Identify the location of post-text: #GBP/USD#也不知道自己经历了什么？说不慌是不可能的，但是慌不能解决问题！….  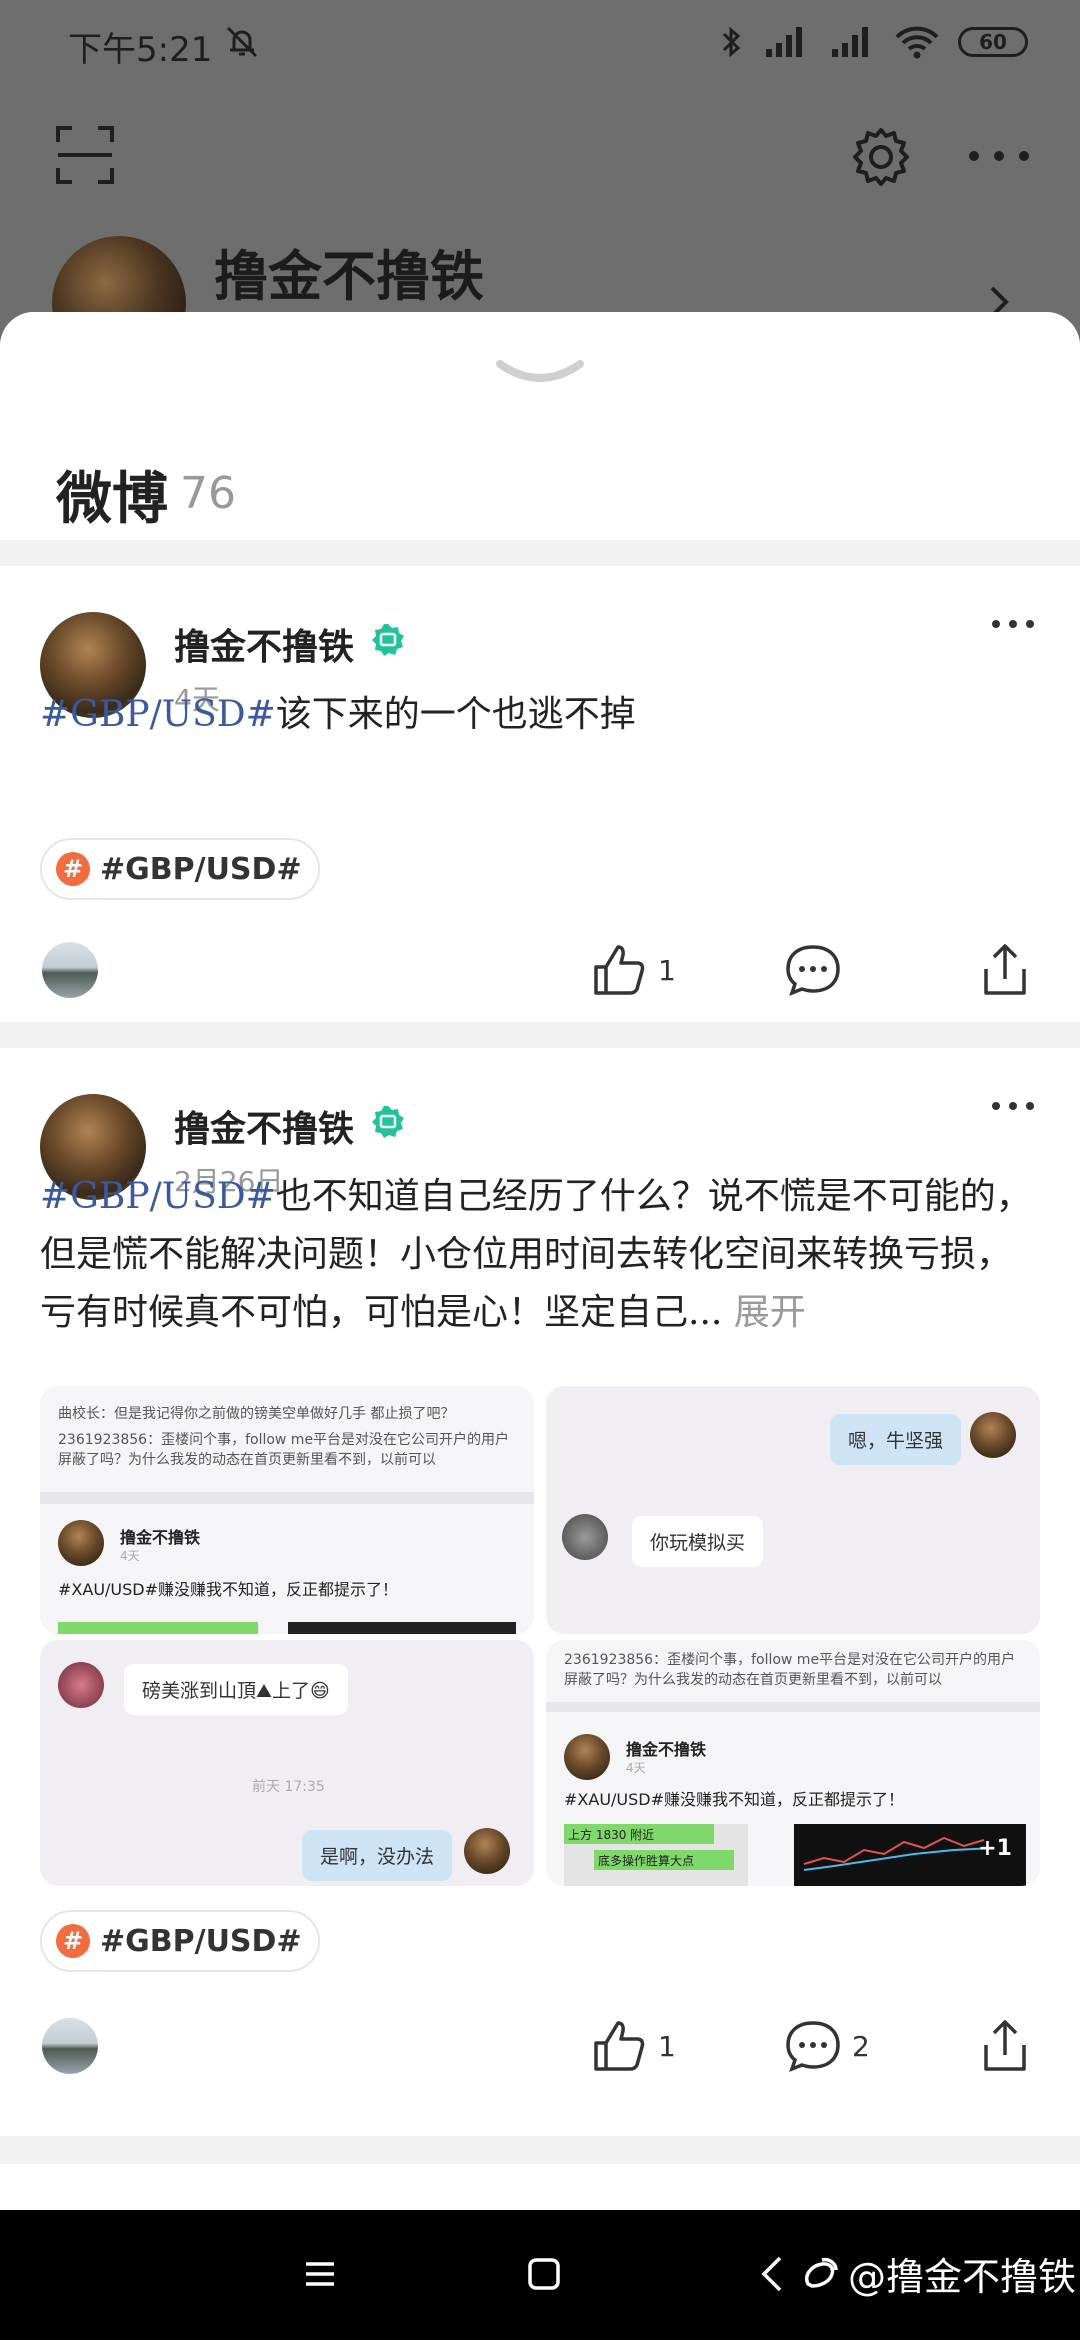
(540, 1255).